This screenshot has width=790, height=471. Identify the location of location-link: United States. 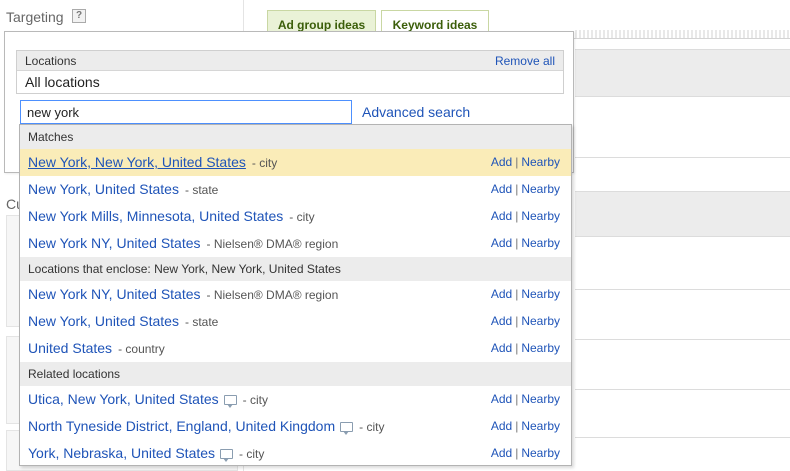
(70, 348).